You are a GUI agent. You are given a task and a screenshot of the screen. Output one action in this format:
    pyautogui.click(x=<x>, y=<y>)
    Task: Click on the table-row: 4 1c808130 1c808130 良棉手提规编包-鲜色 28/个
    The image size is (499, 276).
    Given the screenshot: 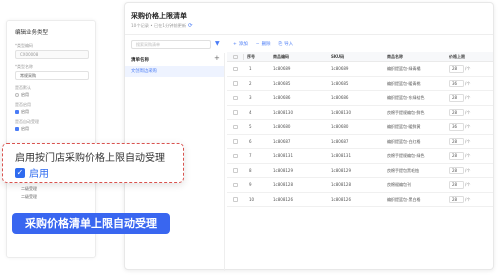 What is the action you would take?
    pyautogui.click(x=360, y=113)
    